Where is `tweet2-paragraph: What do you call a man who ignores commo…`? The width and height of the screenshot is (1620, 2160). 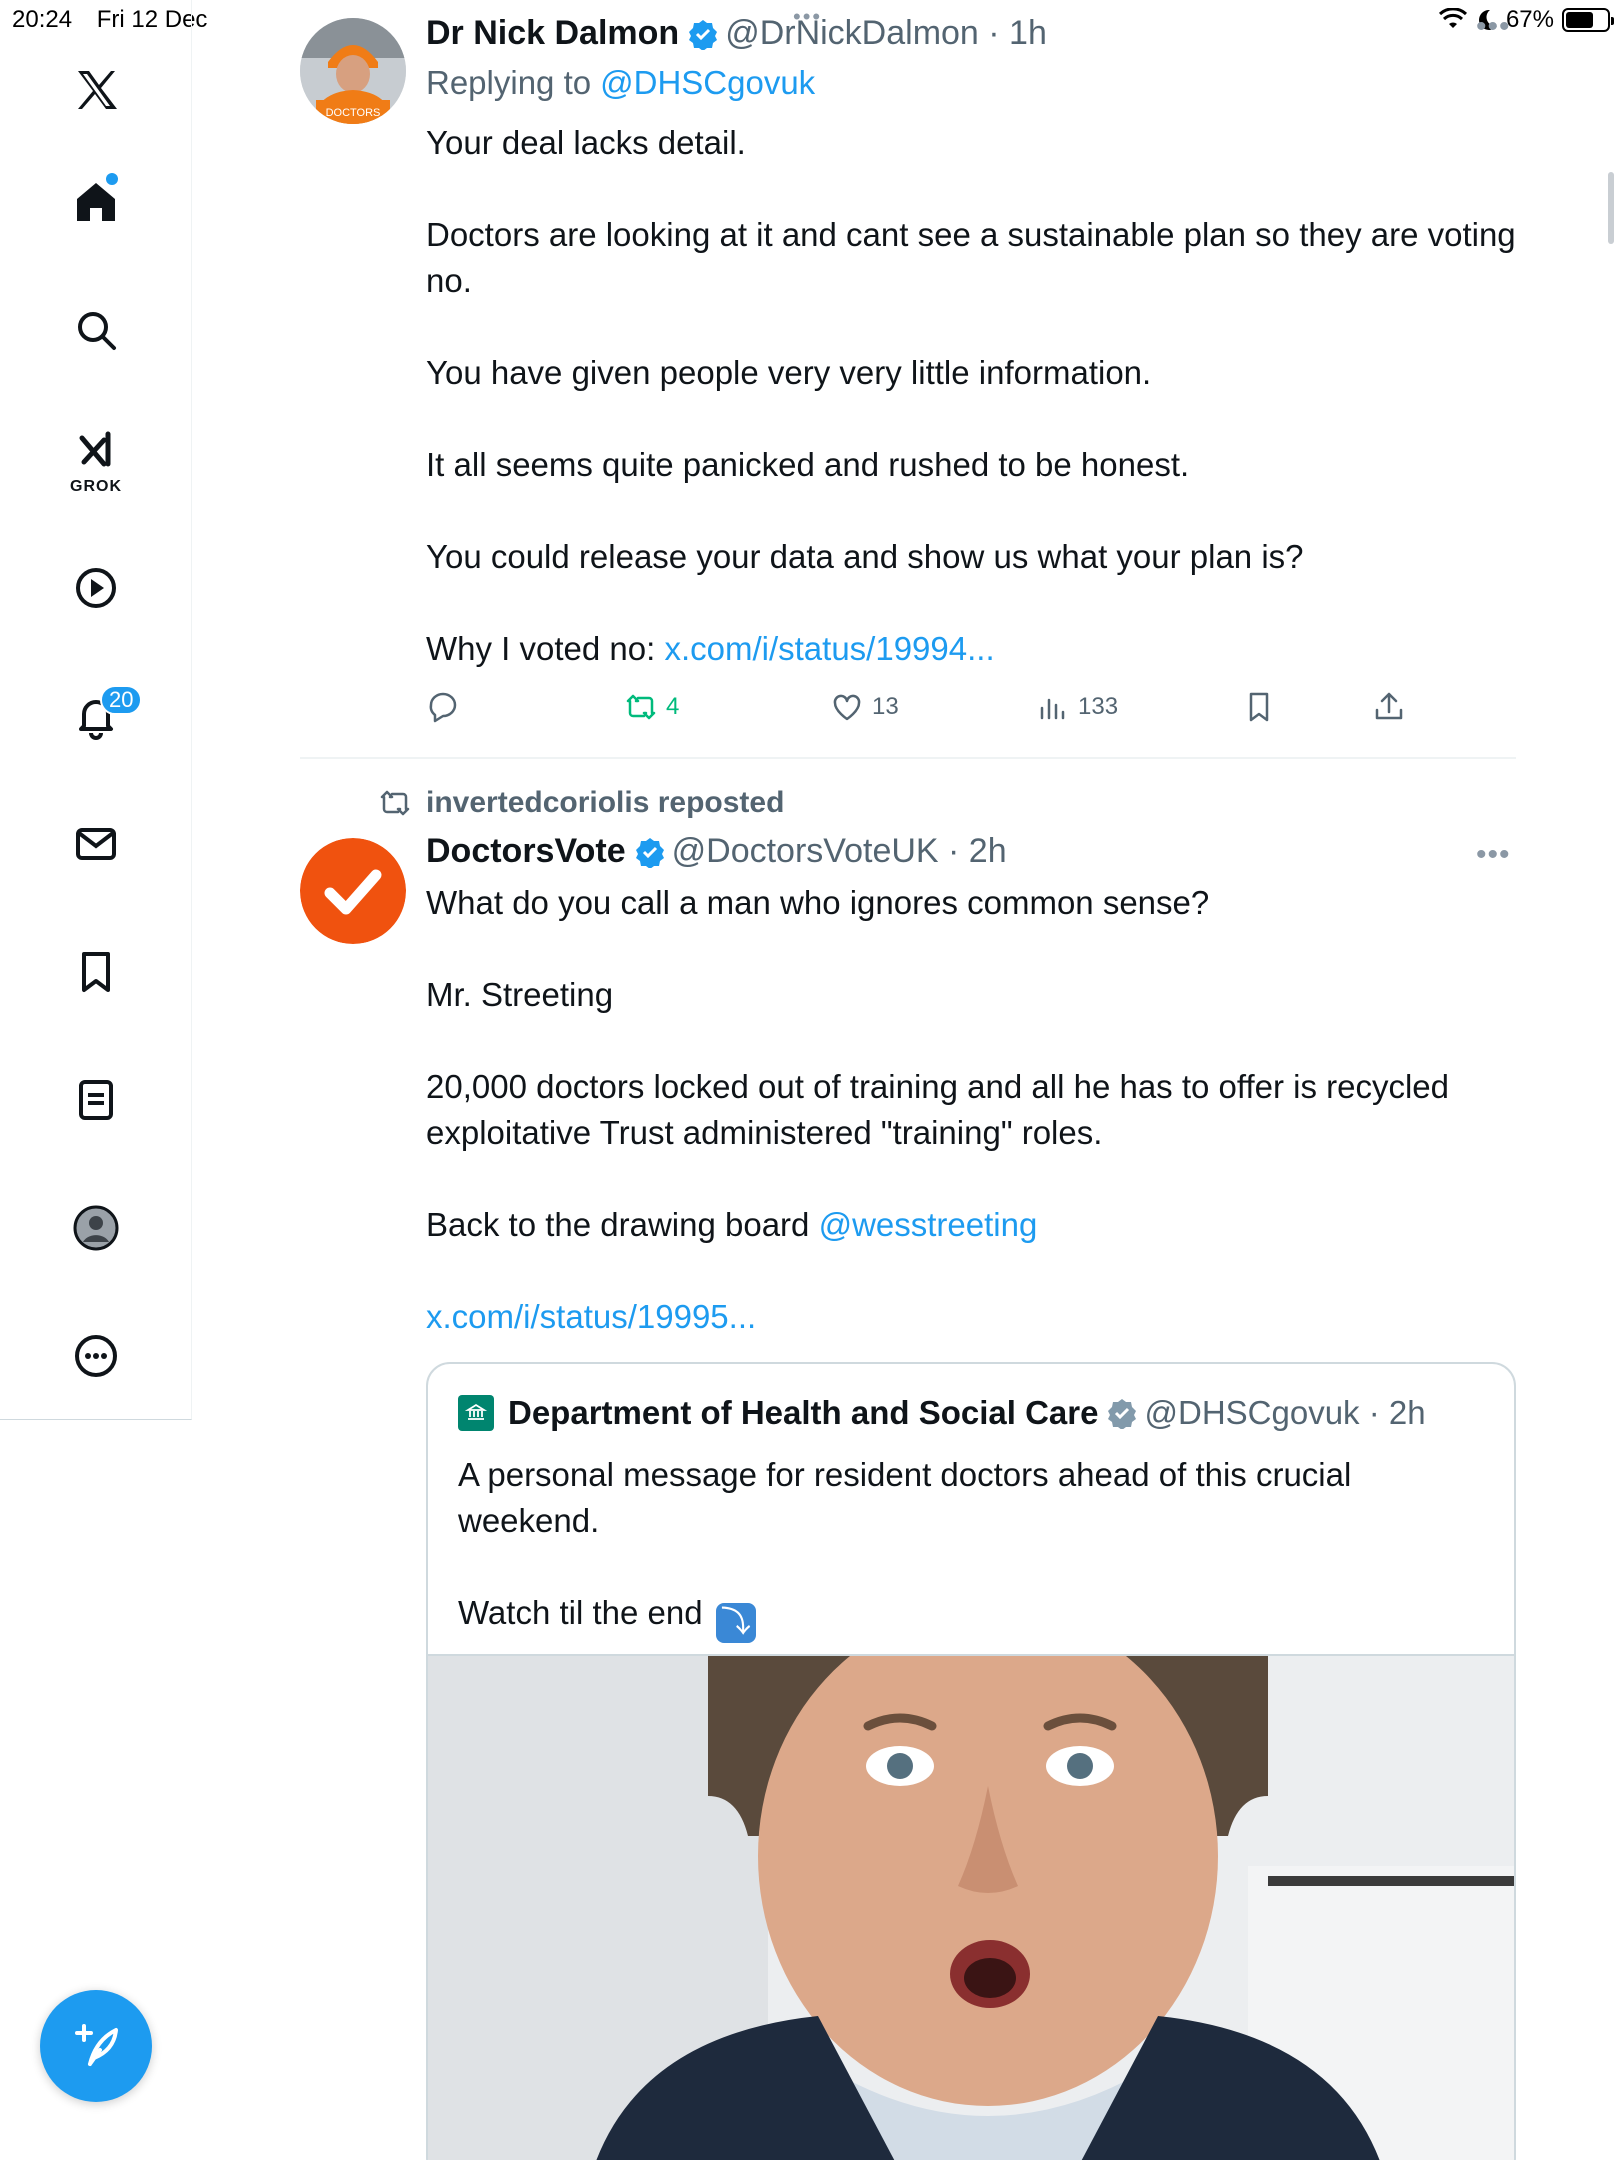 tweet2-paragraph: What do you call a man who ignores commo… is located at coordinates (818, 902).